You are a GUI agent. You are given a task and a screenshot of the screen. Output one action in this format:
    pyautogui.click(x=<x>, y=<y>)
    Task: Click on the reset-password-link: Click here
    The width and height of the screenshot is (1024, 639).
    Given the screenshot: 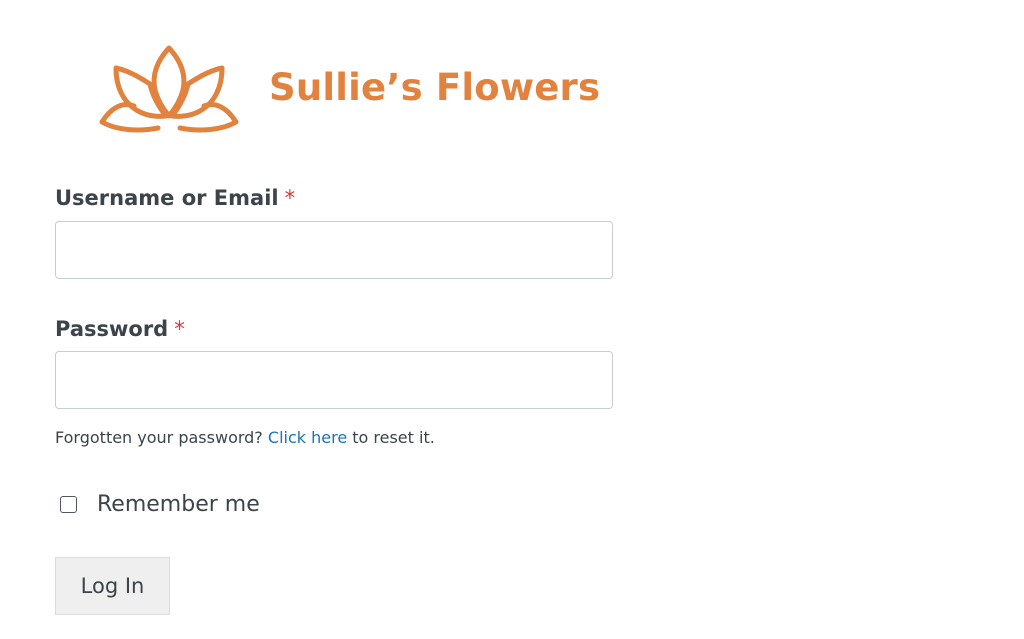 What is the action you would take?
    pyautogui.click(x=307, y=437)
    